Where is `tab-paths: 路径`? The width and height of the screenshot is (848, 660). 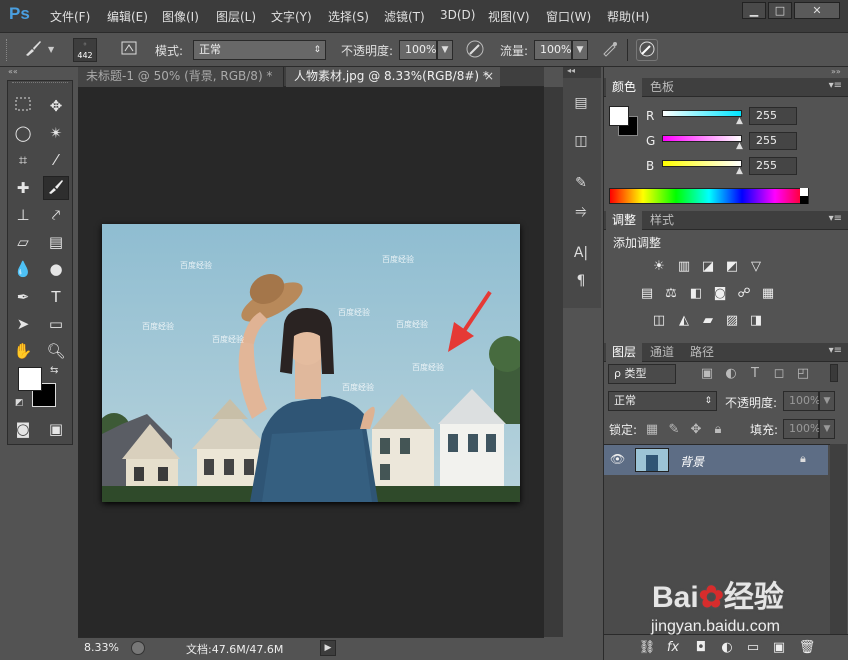 tab-paths: 路径 is located at coordinates (702, 352).